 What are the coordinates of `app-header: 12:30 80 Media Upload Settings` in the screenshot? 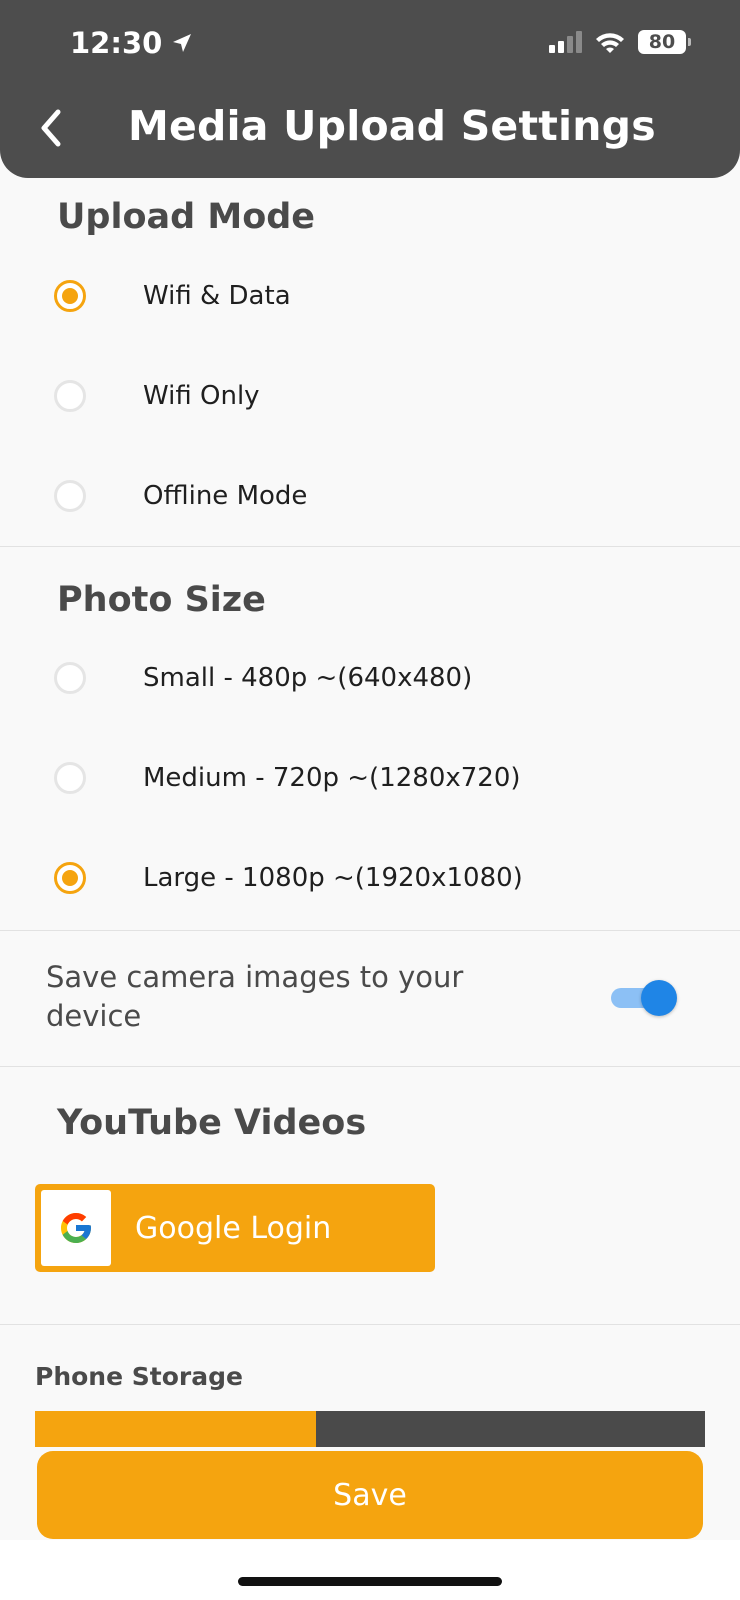 It's located at (370, 89).